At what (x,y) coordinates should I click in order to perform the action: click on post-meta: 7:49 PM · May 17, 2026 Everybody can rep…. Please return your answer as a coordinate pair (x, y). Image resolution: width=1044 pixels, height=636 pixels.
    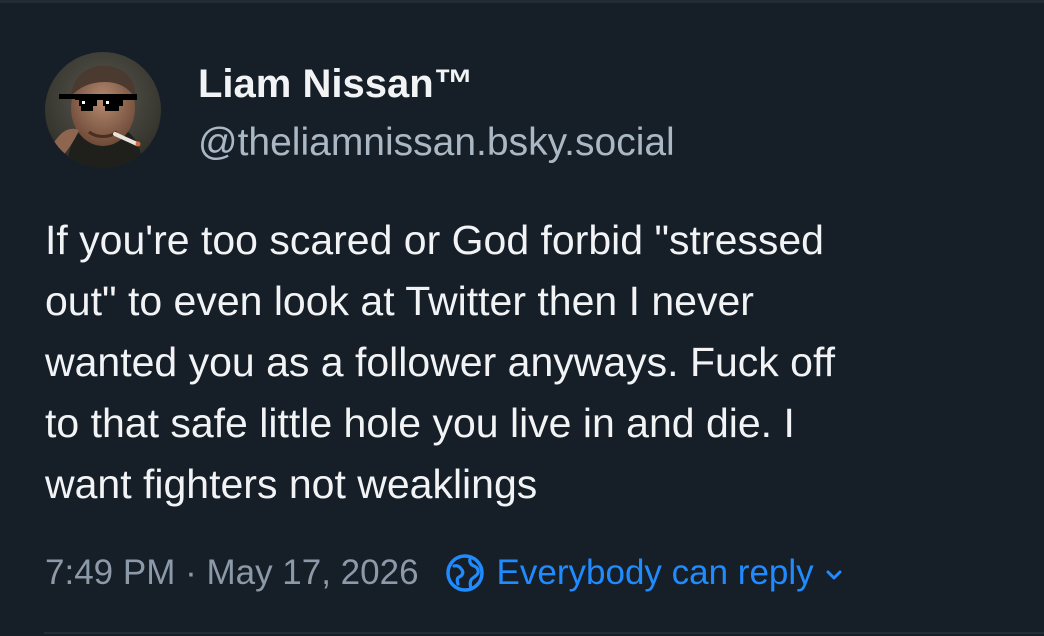
    Looking at the image, I should click on (444, 573).